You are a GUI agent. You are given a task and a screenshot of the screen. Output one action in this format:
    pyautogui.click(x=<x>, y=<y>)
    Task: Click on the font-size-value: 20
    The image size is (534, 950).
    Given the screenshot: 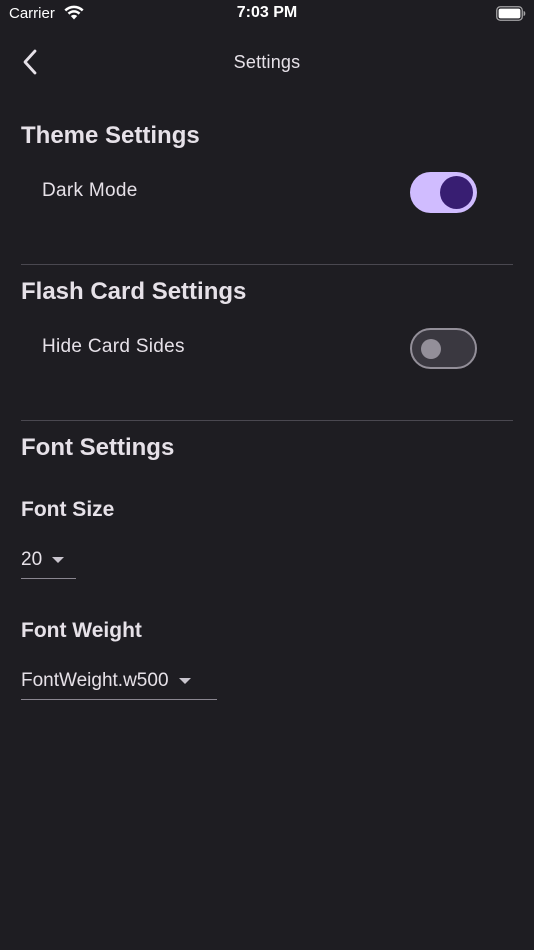 What is the action you would take?
    pyautogui.click(x=32, y=559)
    